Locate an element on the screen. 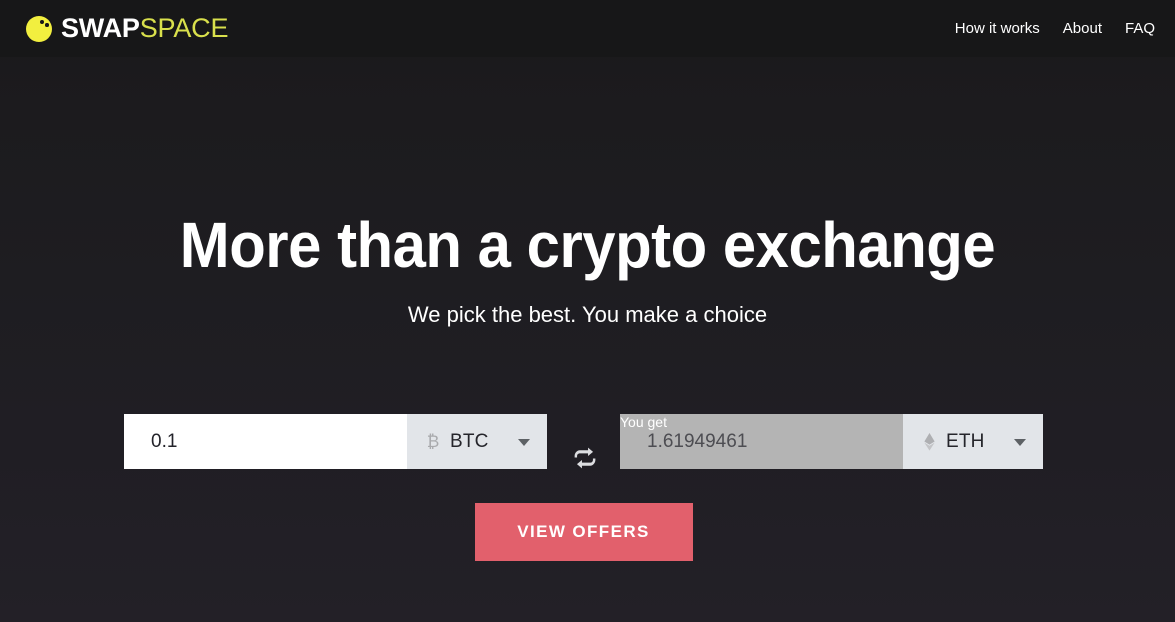 The width and height of the screenshot is (1175, 622). logo-text: SWAPSPACE is located at coordinates (144, 28).